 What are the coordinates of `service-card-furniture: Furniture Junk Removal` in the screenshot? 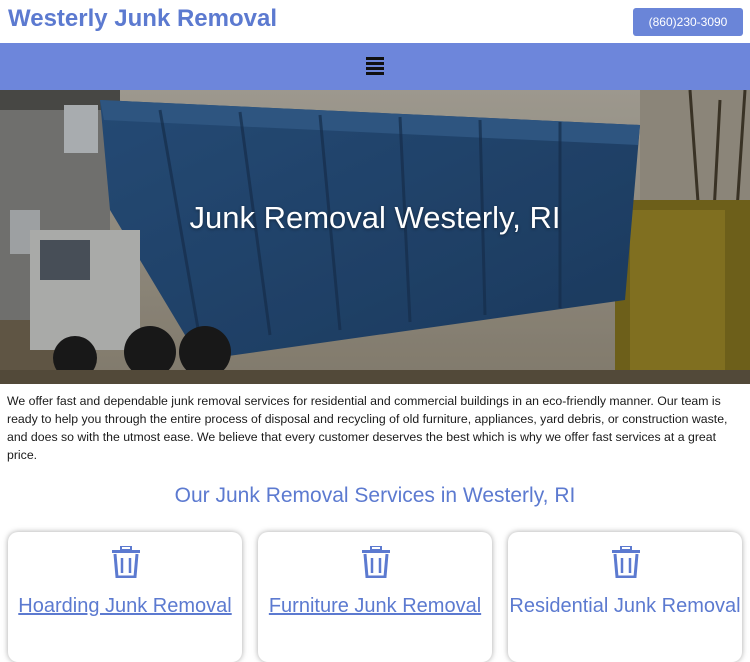 It's located at (375, 597).